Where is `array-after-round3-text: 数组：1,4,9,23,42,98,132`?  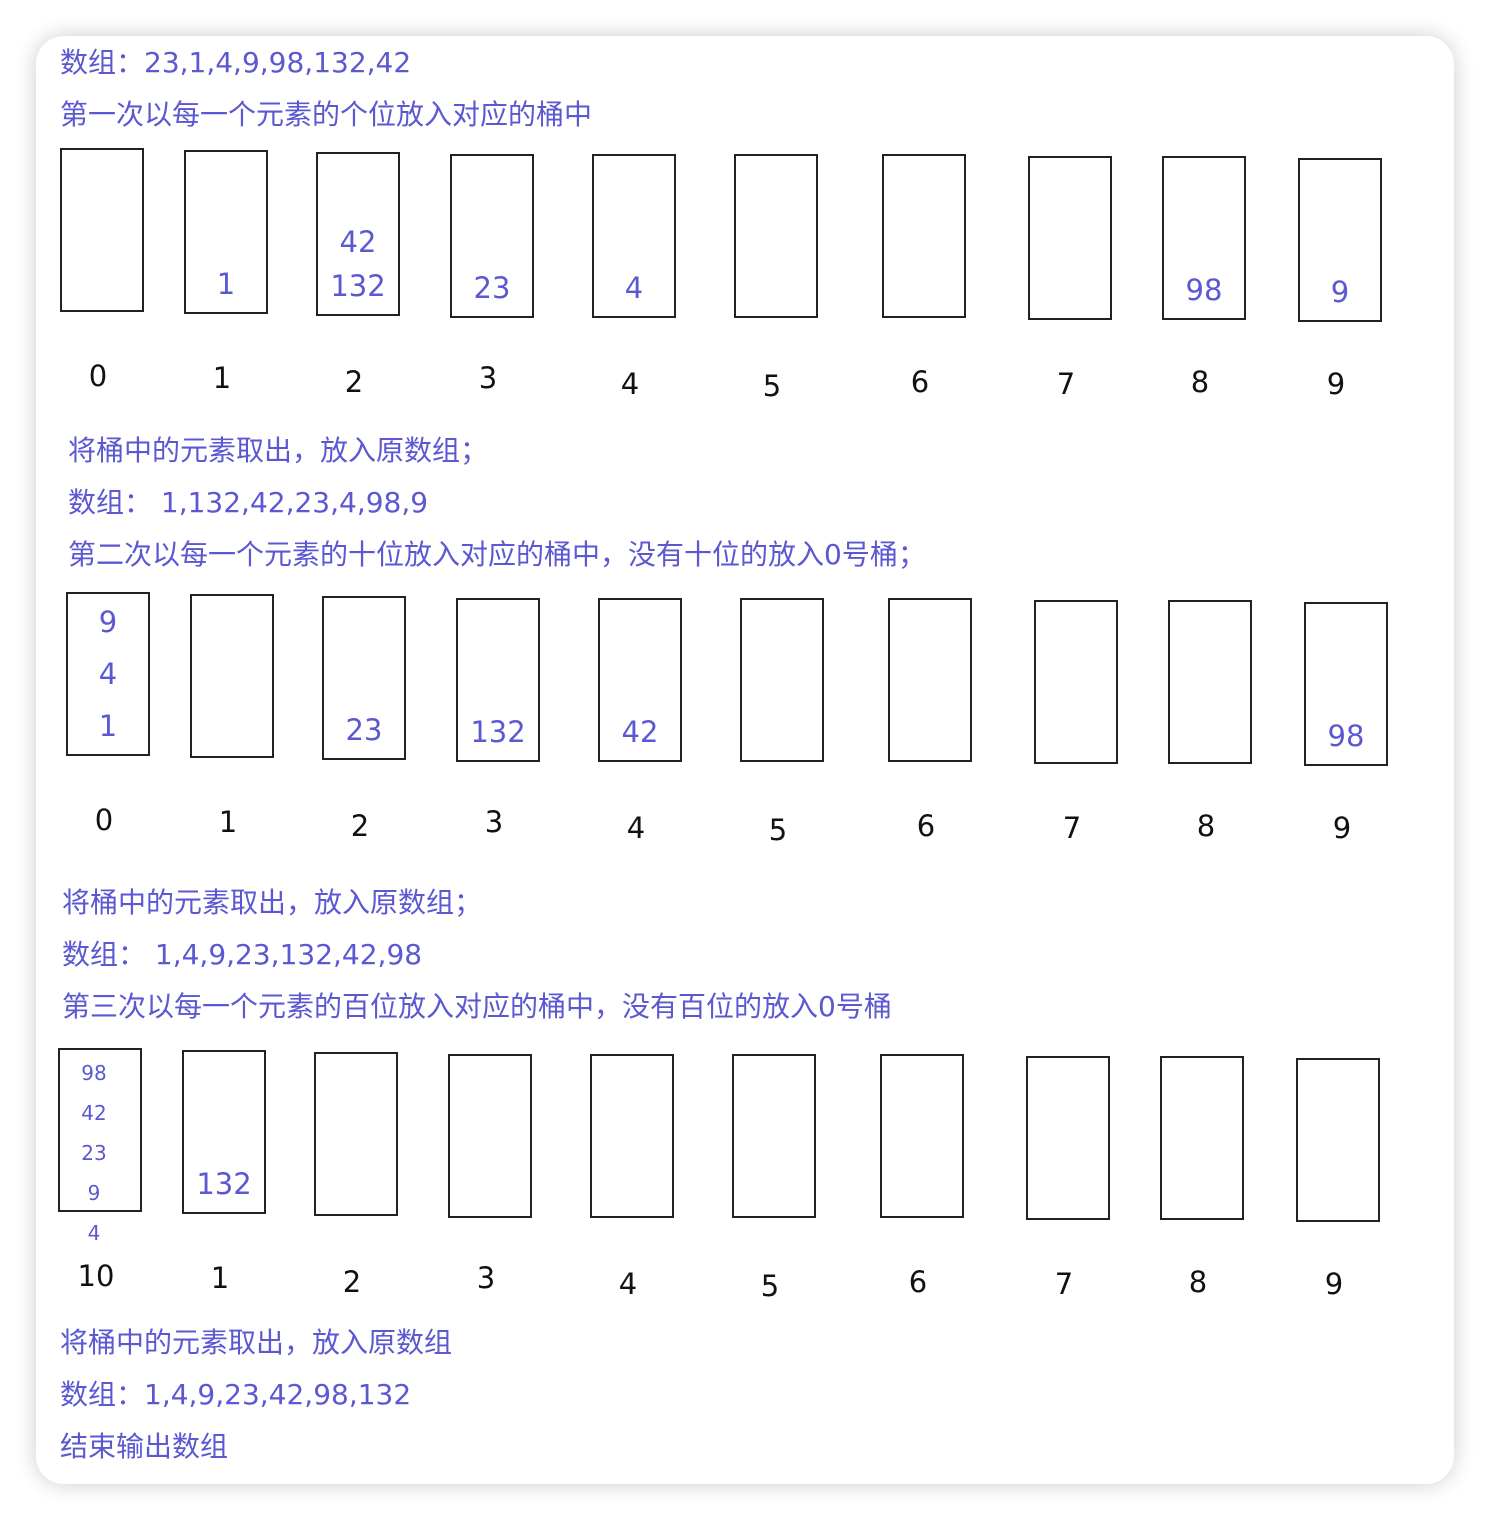 array-after-round3-text: 数组：1,4,9,23,42,98,132 is located at coordinates (236, 1394).